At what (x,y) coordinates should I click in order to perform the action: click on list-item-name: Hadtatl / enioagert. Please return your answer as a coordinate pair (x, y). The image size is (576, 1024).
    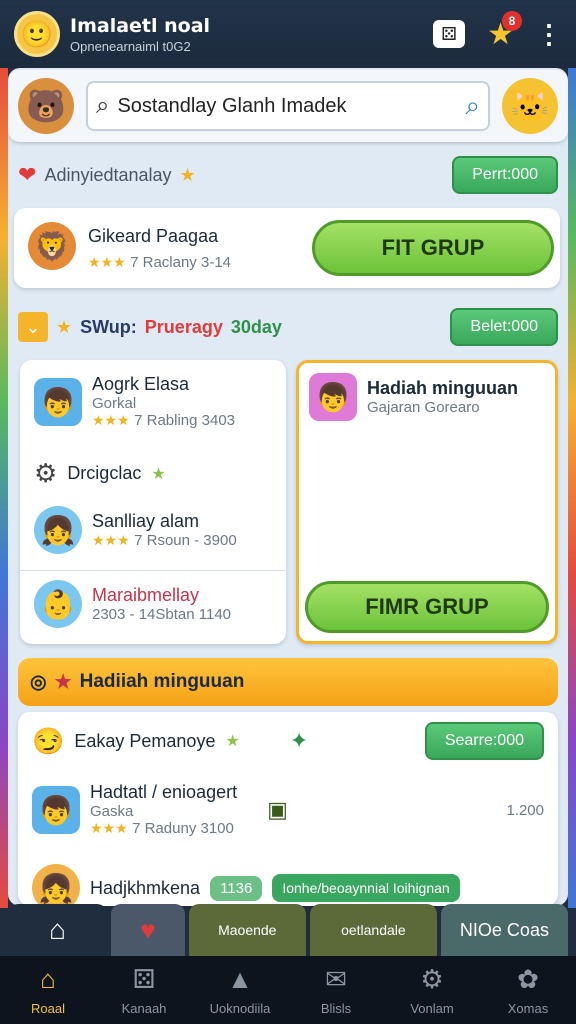
    Looking at the image, I should click on (164, 792).